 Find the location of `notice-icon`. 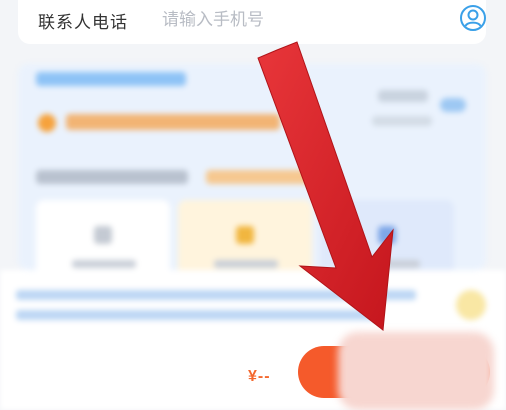

notice-icon is located at coordinates (471, 305).